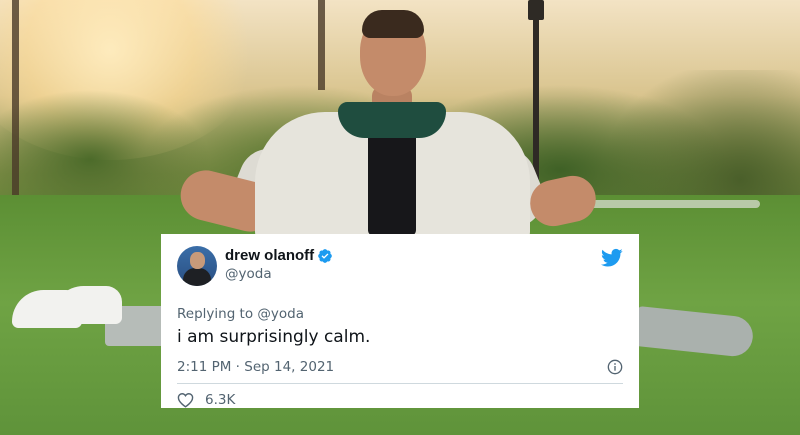 The image size is (800, 435). What do you see at coordinates (325, 255) in the screenshot?
I see `verified-badge-icon` at bounding box center [325, 255].